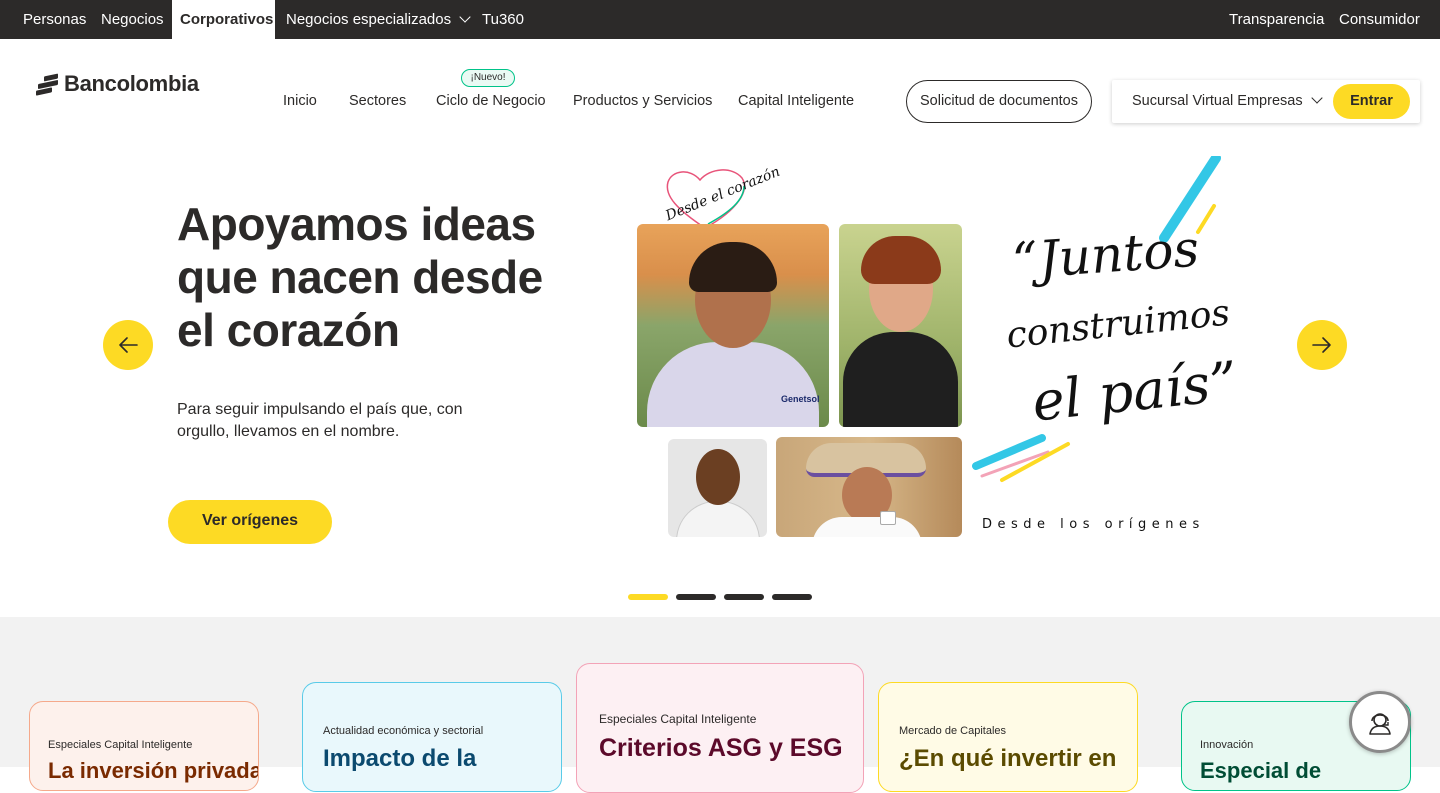 The width and height of the screenshot is (1440, 793). Describe the element at coordinates (999, 101) in the screenshot. I see `solicitud-documentos-button: Solicitud de documentos` at that location.